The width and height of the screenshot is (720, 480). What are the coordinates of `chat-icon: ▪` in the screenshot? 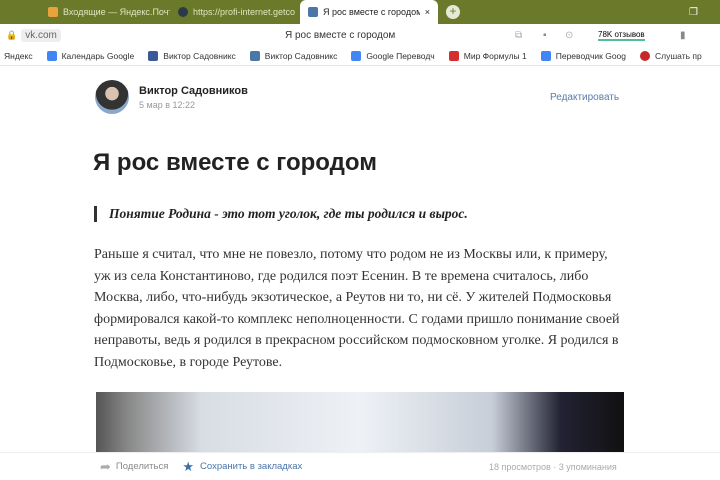 It's located at (545, 35).